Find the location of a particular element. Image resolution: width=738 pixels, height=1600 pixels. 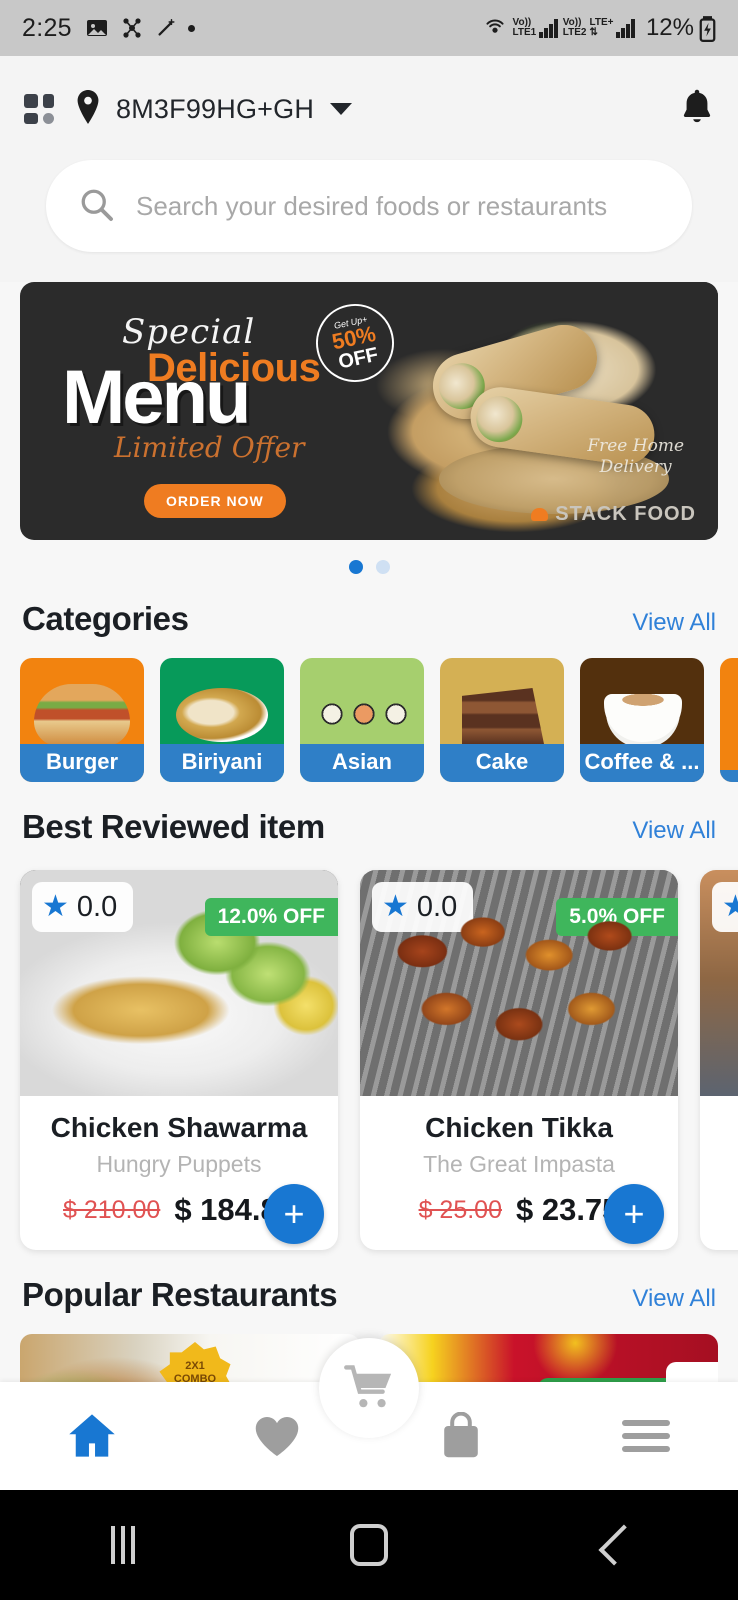

home-icon is located at coordinates (92, 1435).